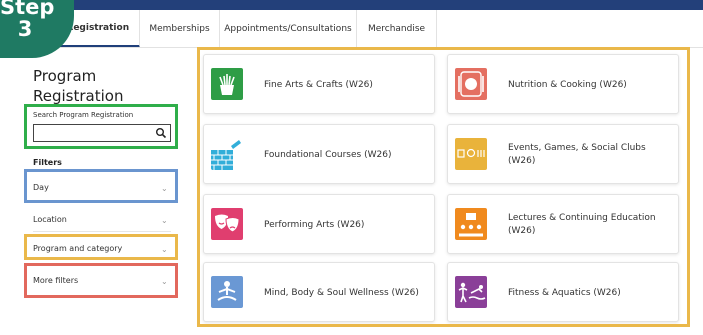 This screenshot has height=335, width=703. I want to click on tab-appointments: Appointments/Consultations, so click(288, 29).